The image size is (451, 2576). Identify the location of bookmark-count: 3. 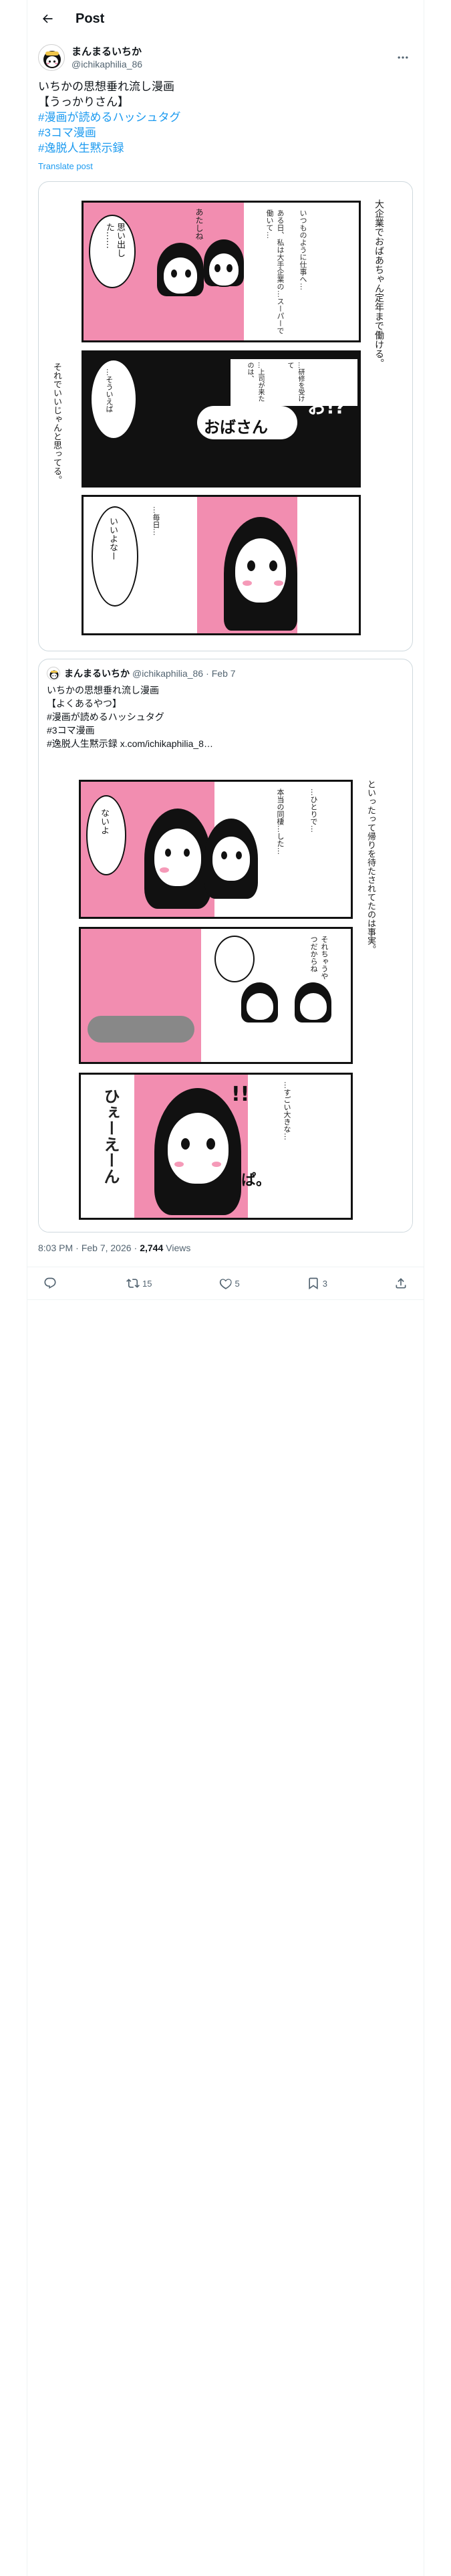
(324, 1283).